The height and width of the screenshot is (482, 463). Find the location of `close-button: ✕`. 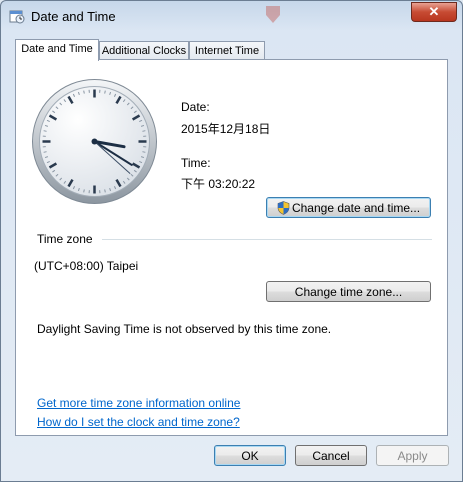

close-button: ✕ is located at coordinates (434, 12).